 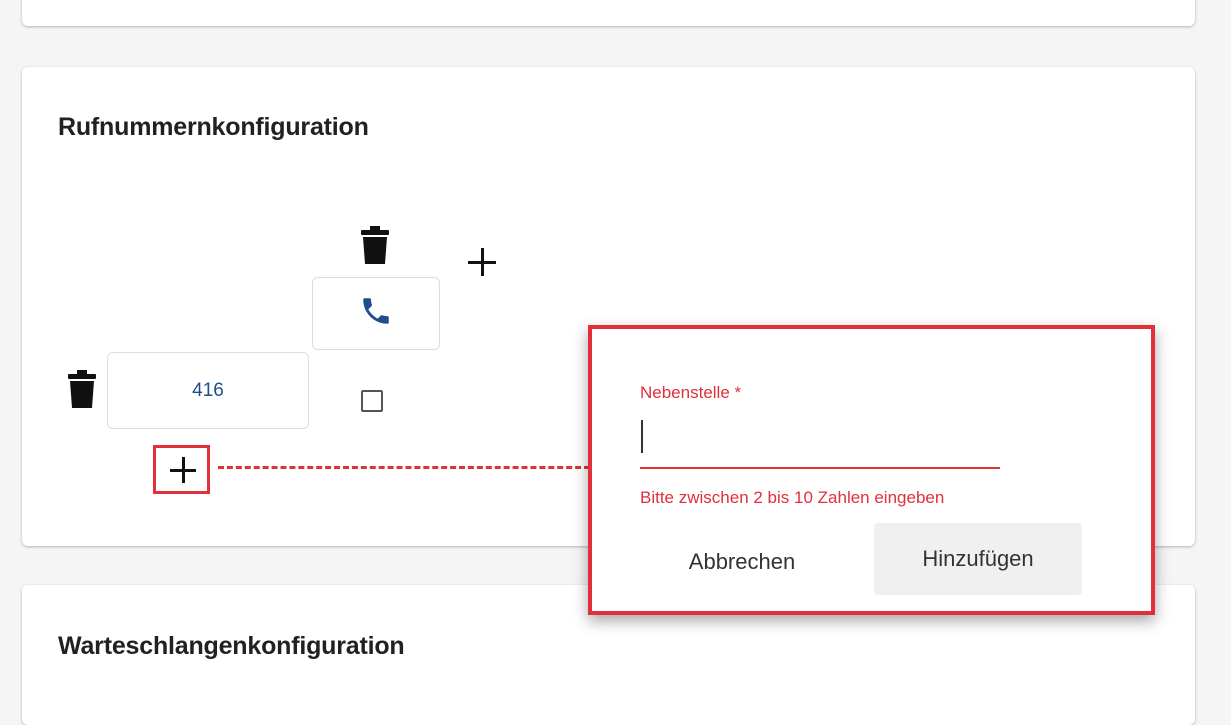 I want to click on phone-node, so click(x=376, y=313).